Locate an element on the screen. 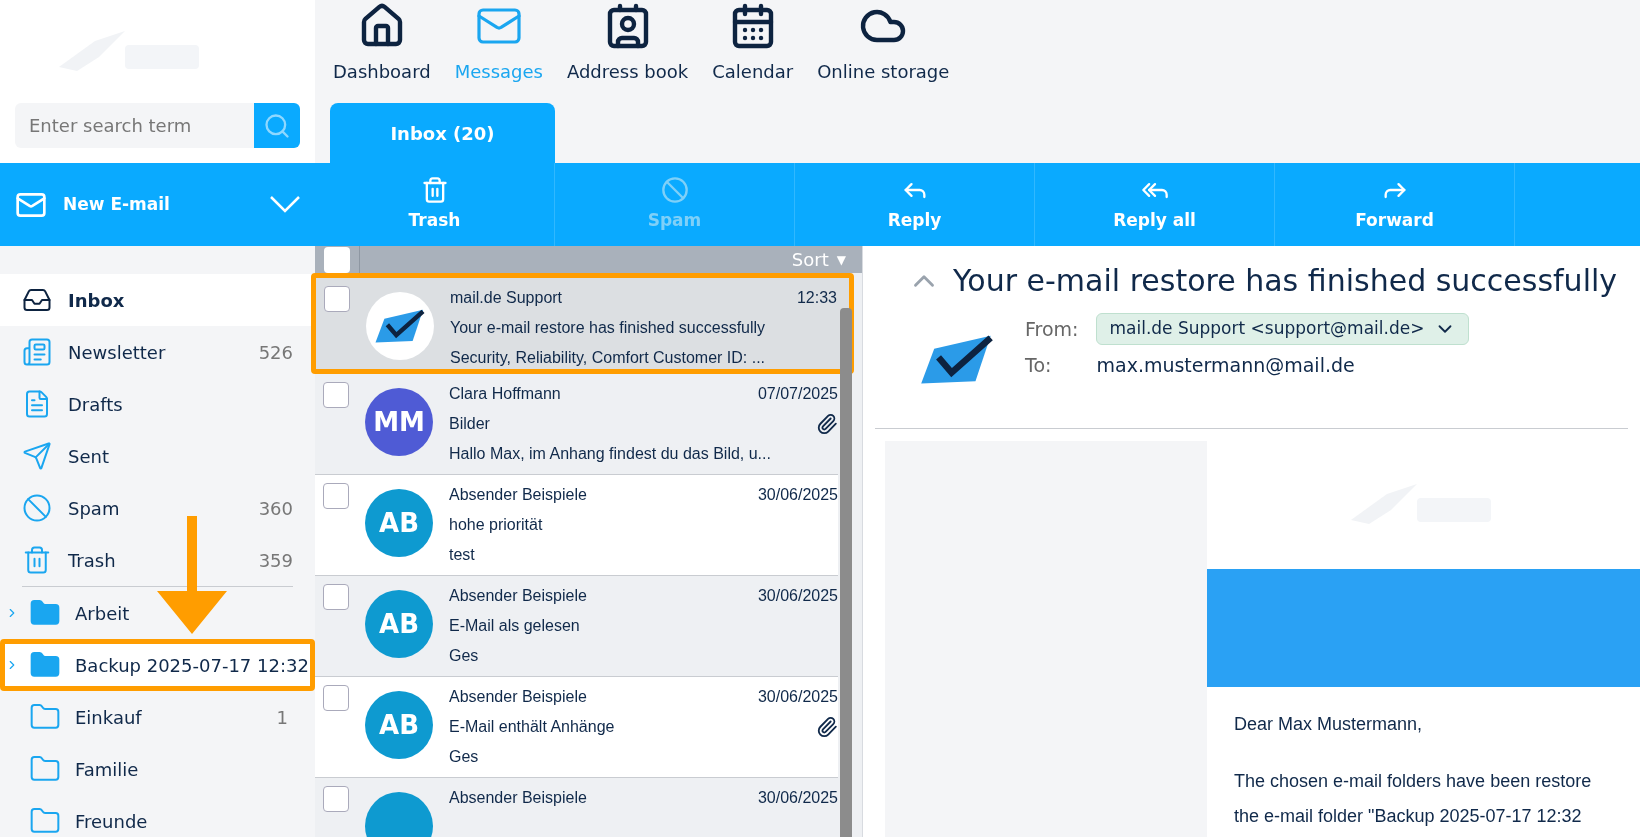  scrollbar is located at coordinates (846, 572).